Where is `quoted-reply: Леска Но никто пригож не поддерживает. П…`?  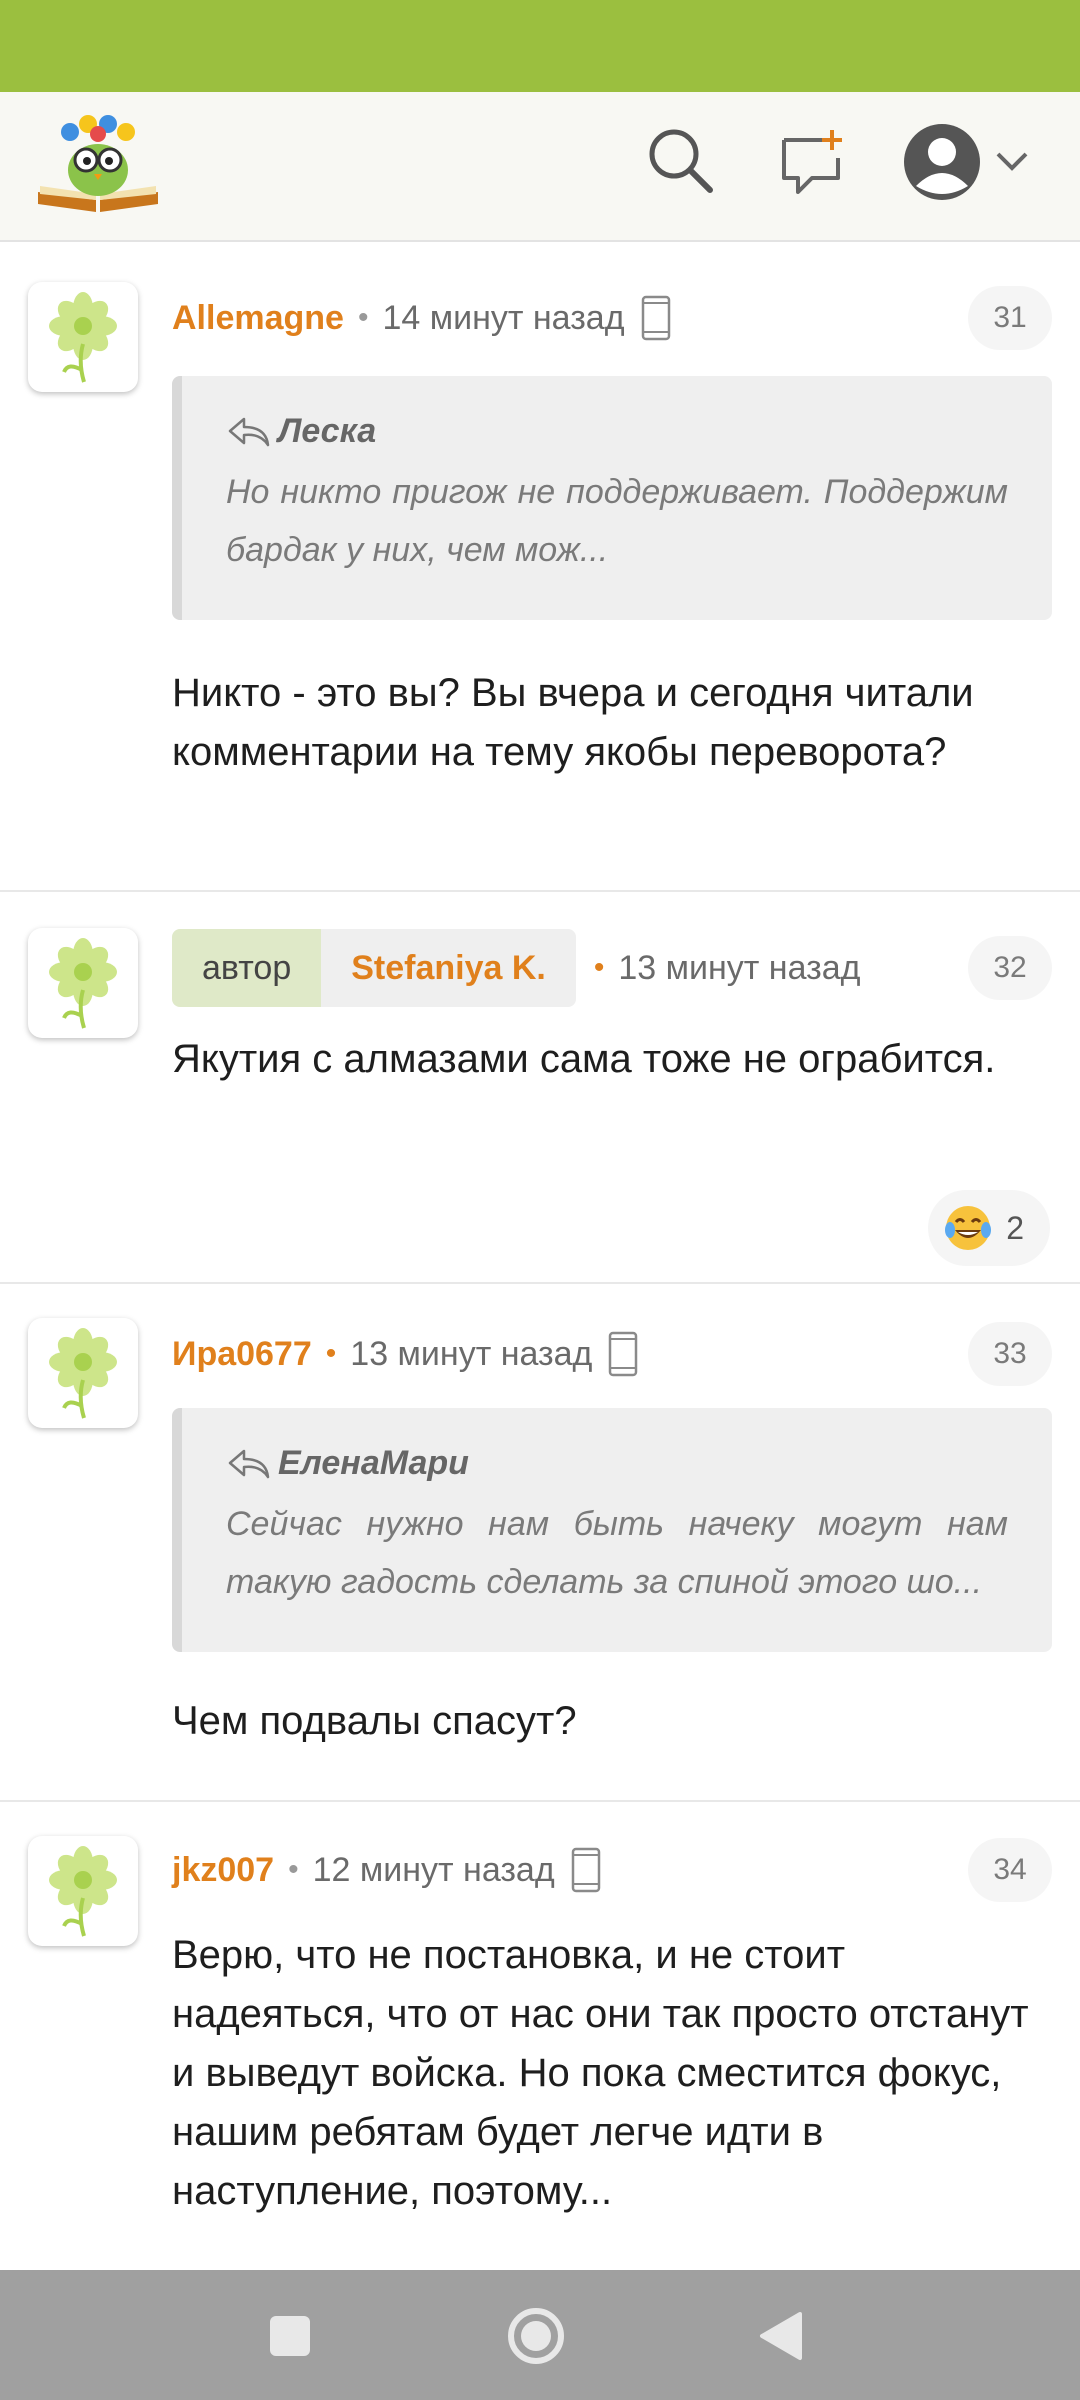
quoted-reply: Леска Но никто пригож не поддерживает. П… is located at coordinates (612, 498).